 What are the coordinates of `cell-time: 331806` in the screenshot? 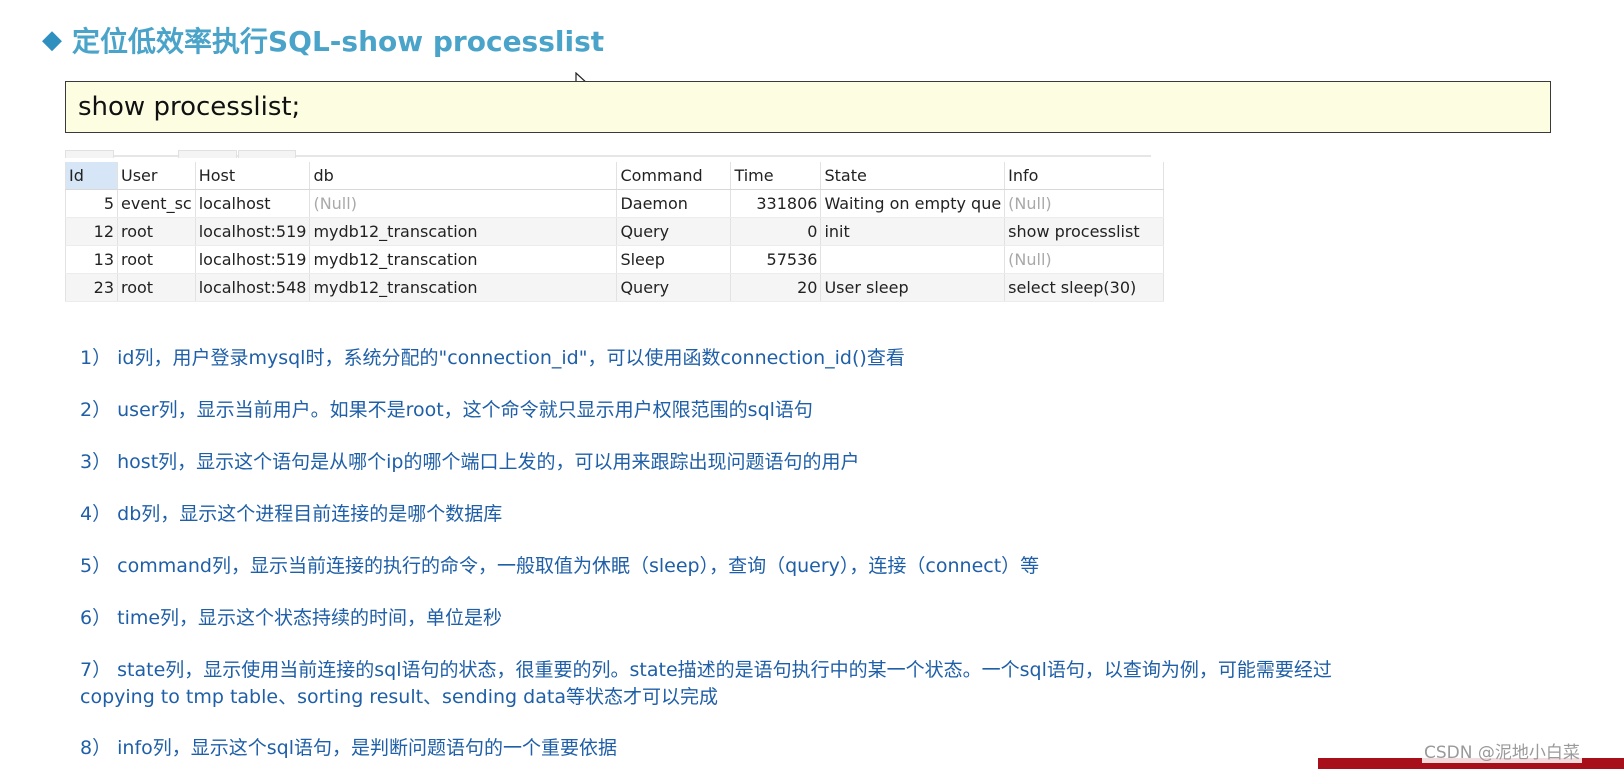 It's located at (776, 203).